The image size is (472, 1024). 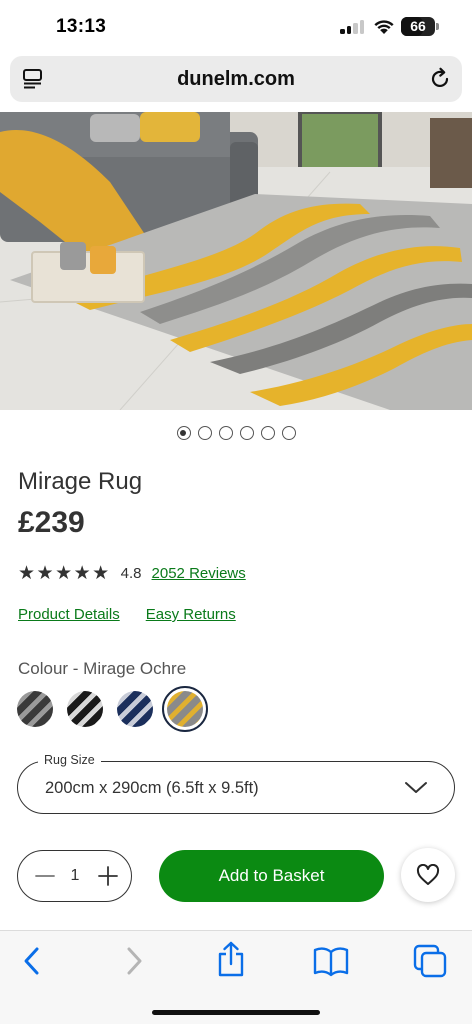 I want to click on wishlist-button, so click(x=428, y=875).